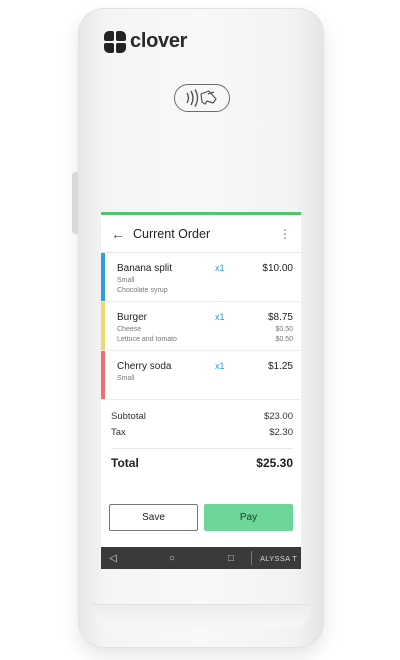 The width and height of the screenshot is (400, 660). I want to click on action-buttons: Save Pay, so click(201, 517).